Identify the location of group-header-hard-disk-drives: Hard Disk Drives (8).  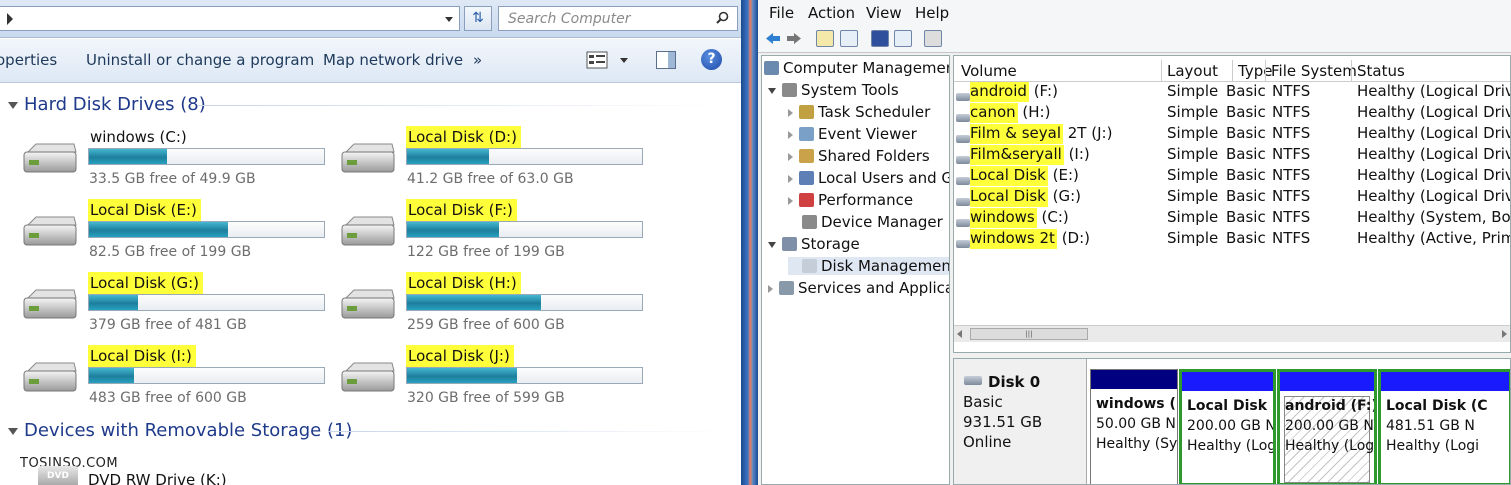
(368, 104).